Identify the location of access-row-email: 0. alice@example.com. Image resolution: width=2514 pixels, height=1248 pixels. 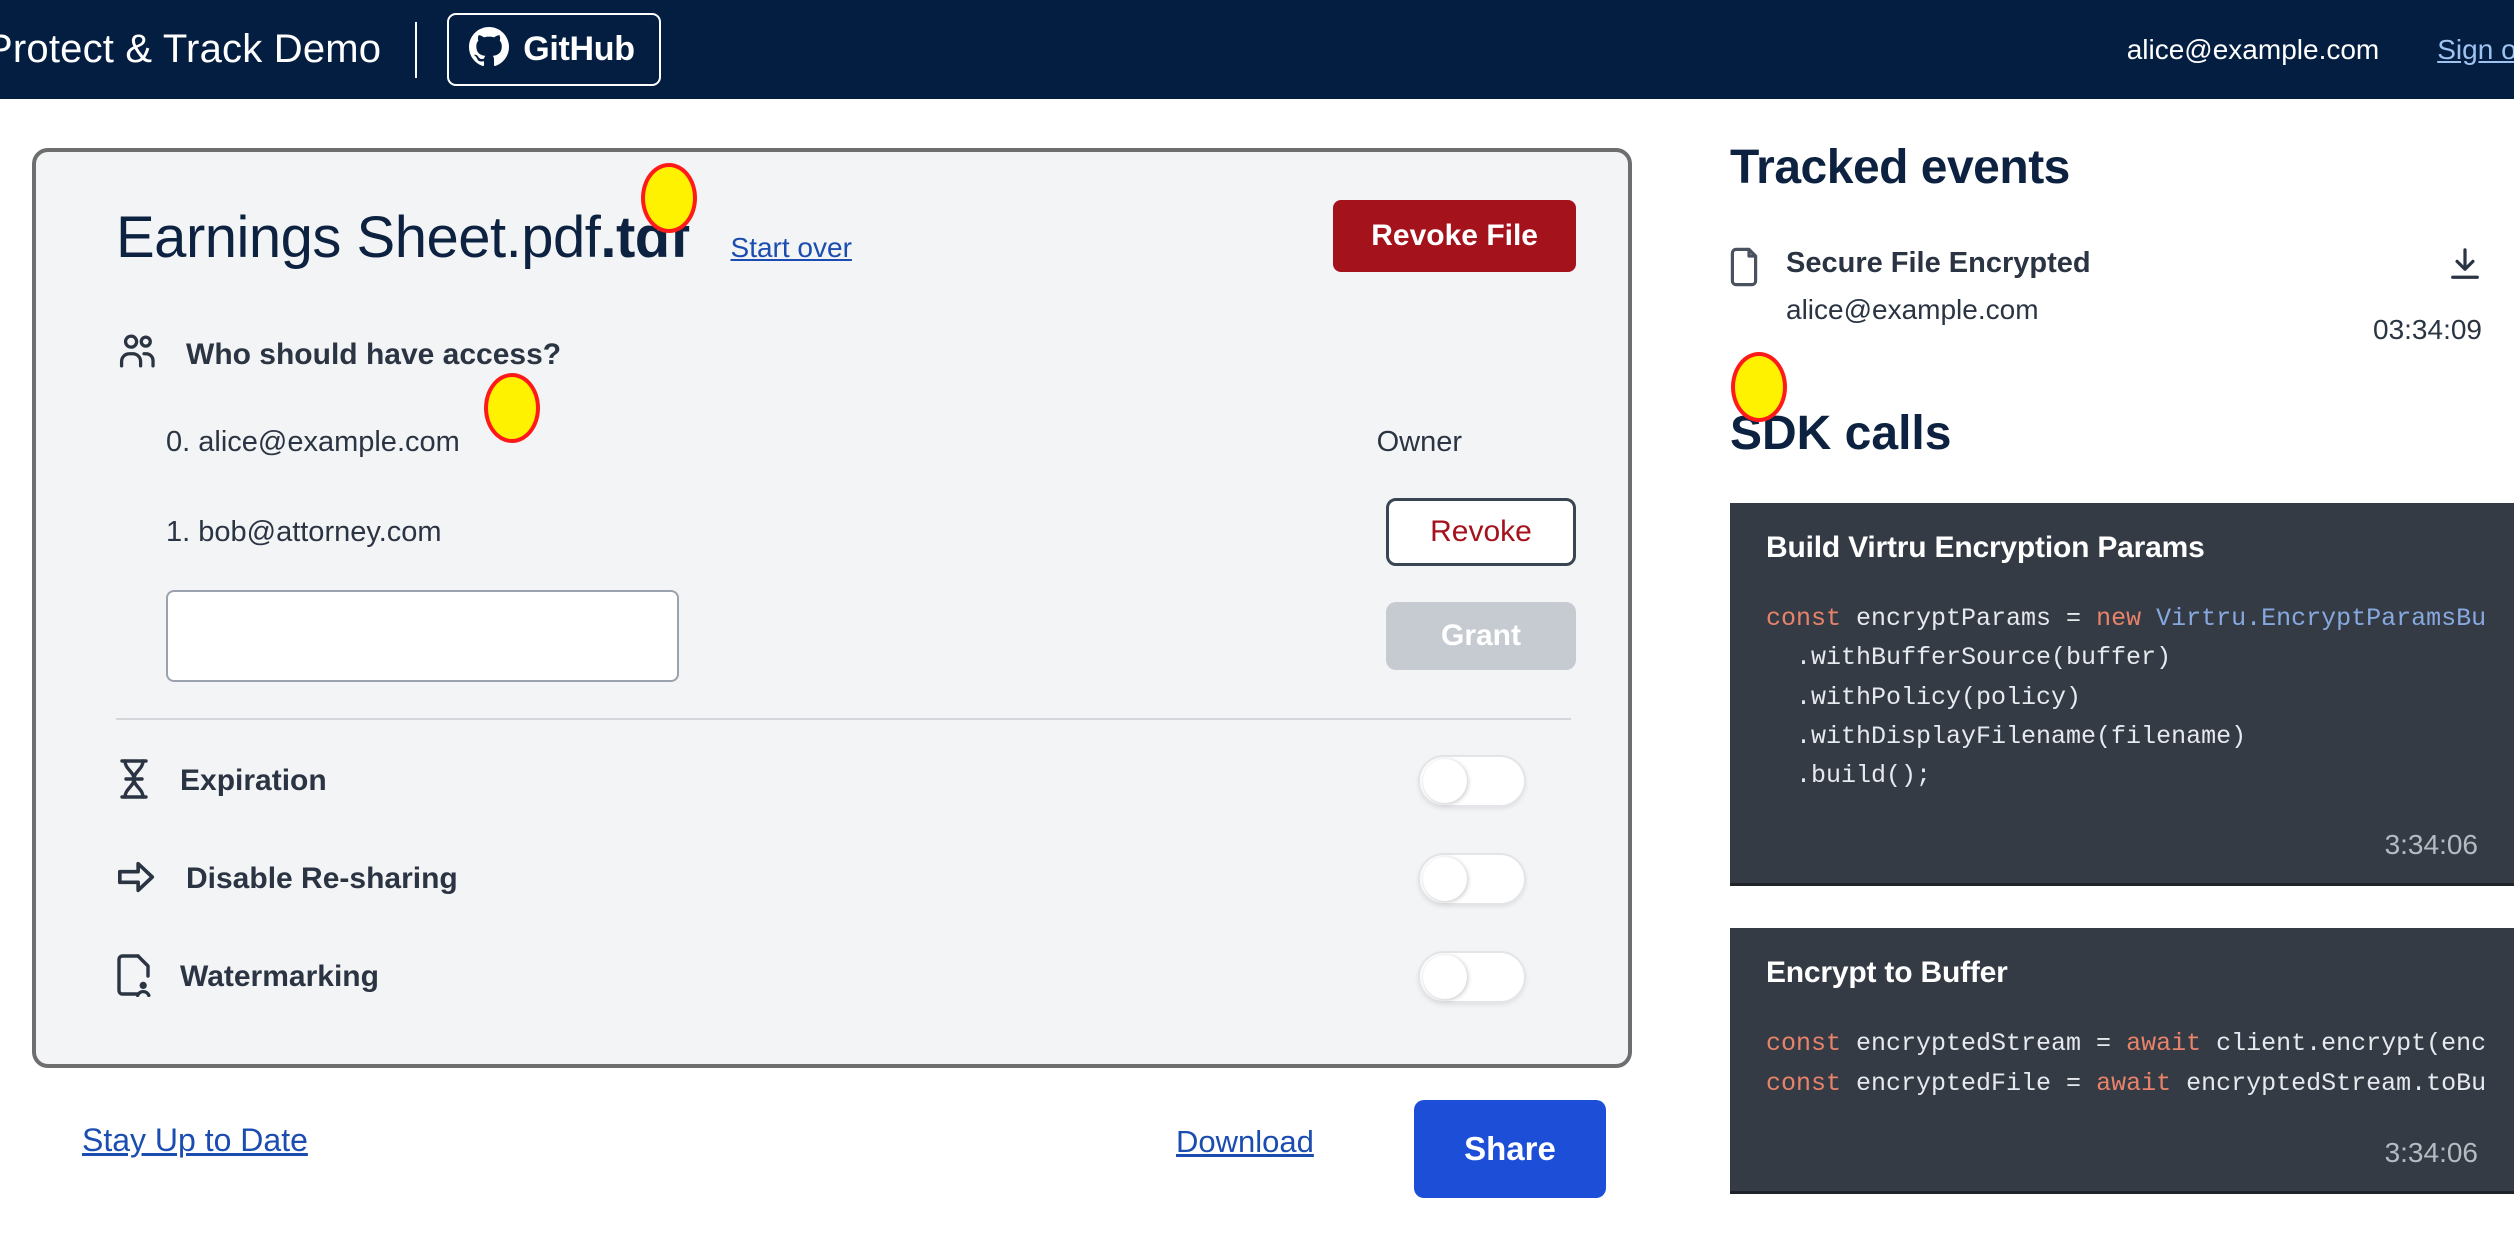
(313, 441).